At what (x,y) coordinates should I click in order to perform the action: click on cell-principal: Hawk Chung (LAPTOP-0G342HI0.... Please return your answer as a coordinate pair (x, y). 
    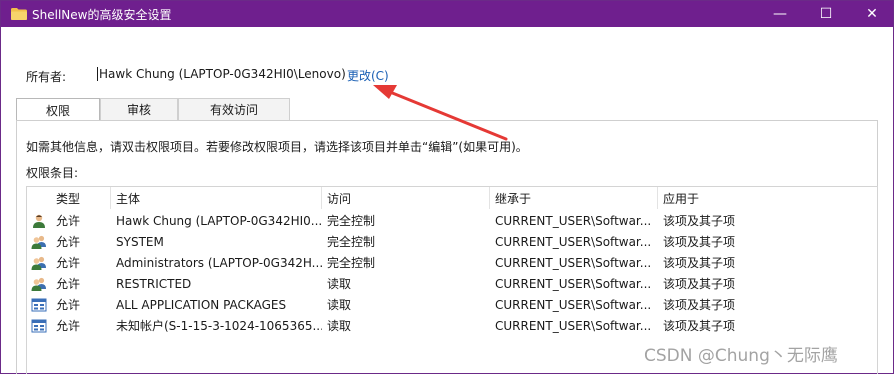
    Looking at the image, I should click on (219, 220).